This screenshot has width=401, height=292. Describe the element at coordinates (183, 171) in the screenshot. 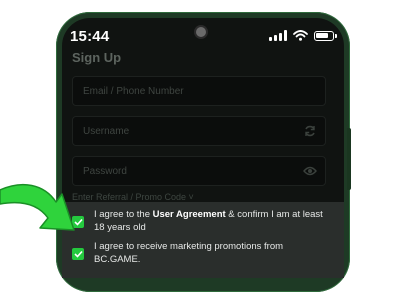

I see `password-input` at that location.